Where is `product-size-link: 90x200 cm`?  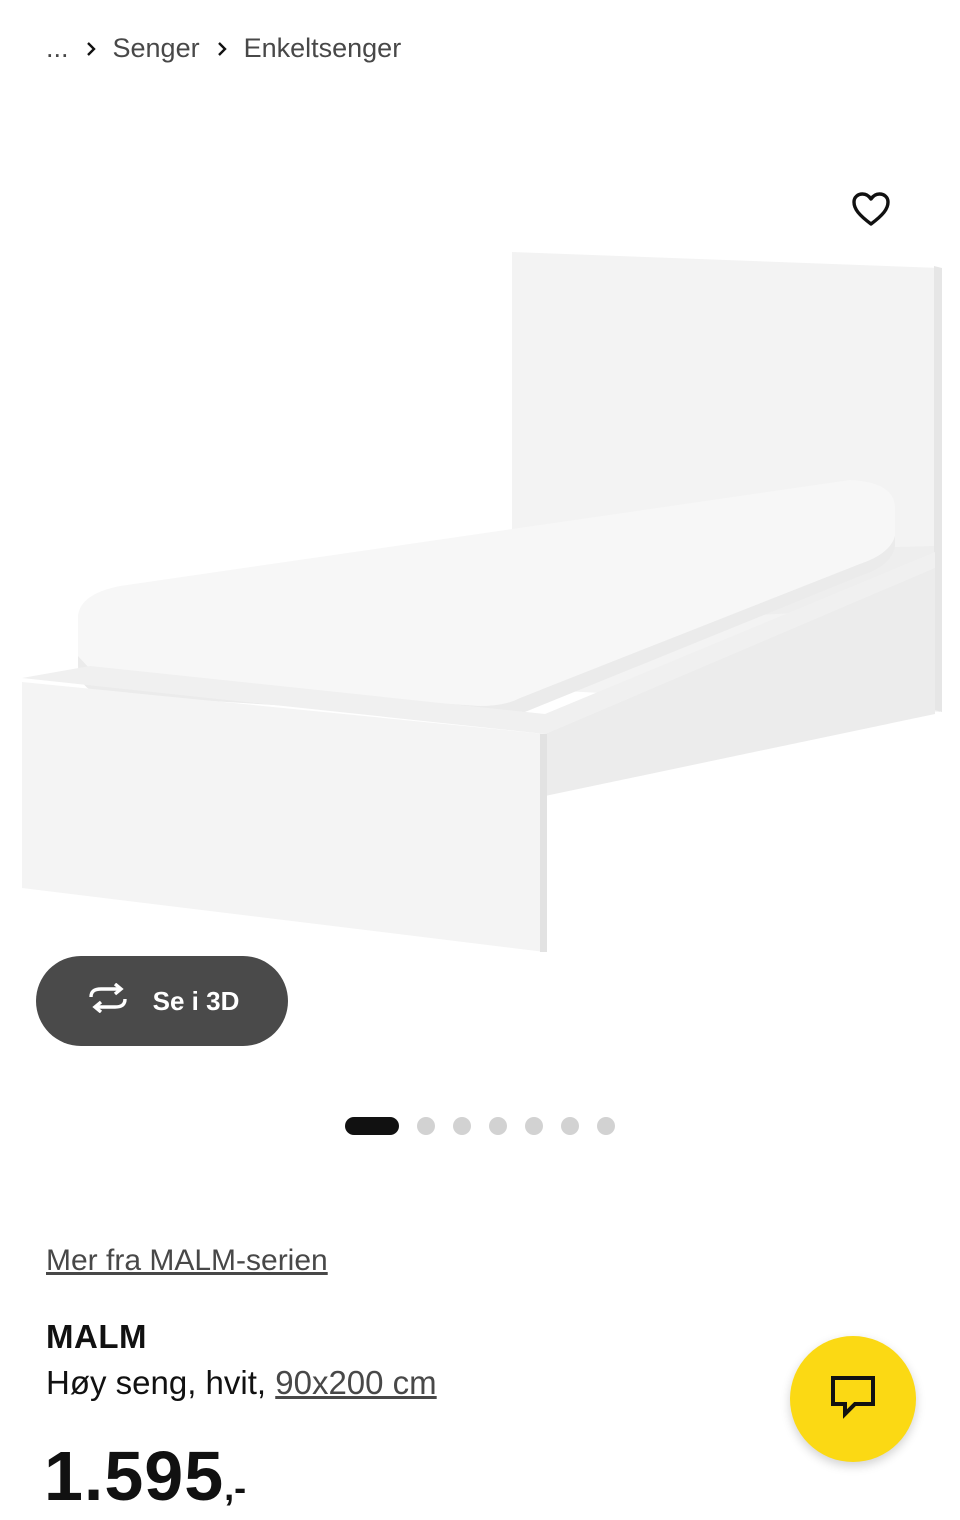
product-size-link: 90x200 cm is located at coordinates (355, 1382).